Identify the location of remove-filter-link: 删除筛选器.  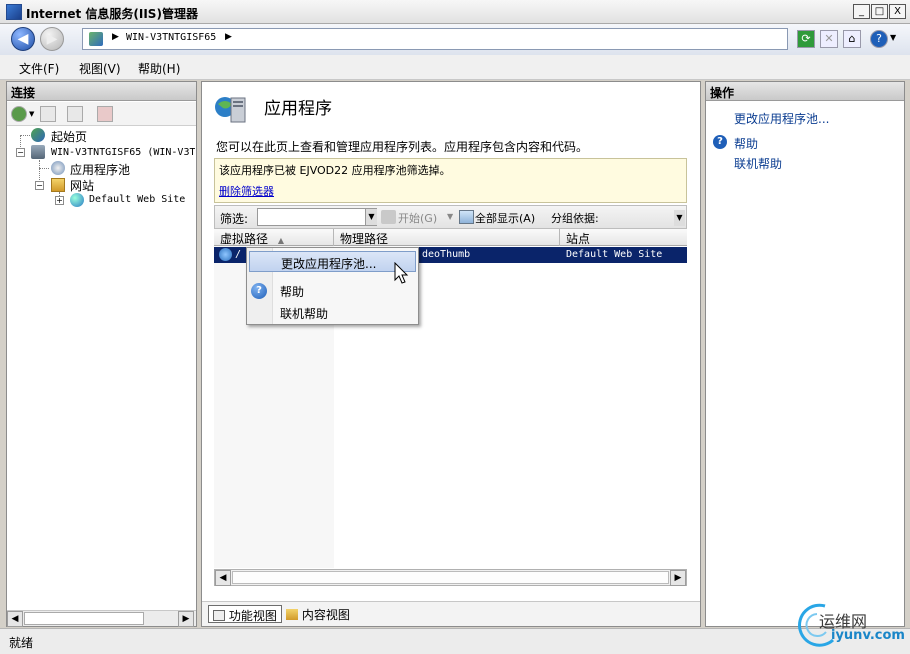
(246, 191).